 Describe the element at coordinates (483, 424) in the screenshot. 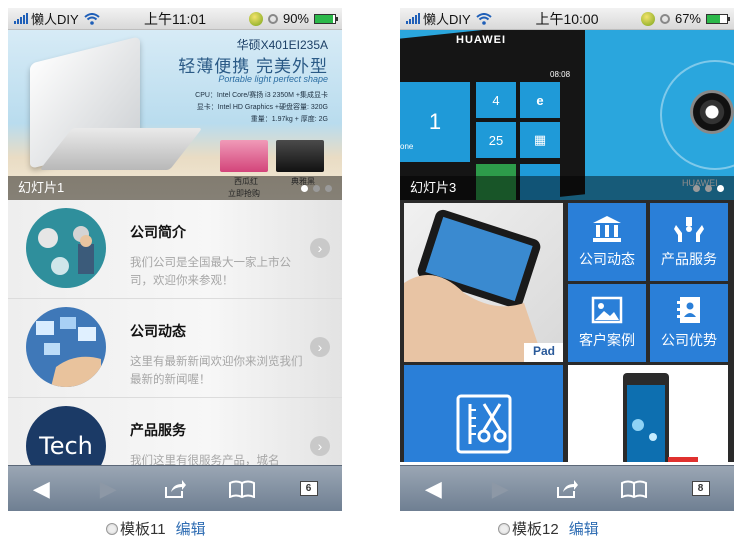

I see `scissors-ruler-icon` at that location.